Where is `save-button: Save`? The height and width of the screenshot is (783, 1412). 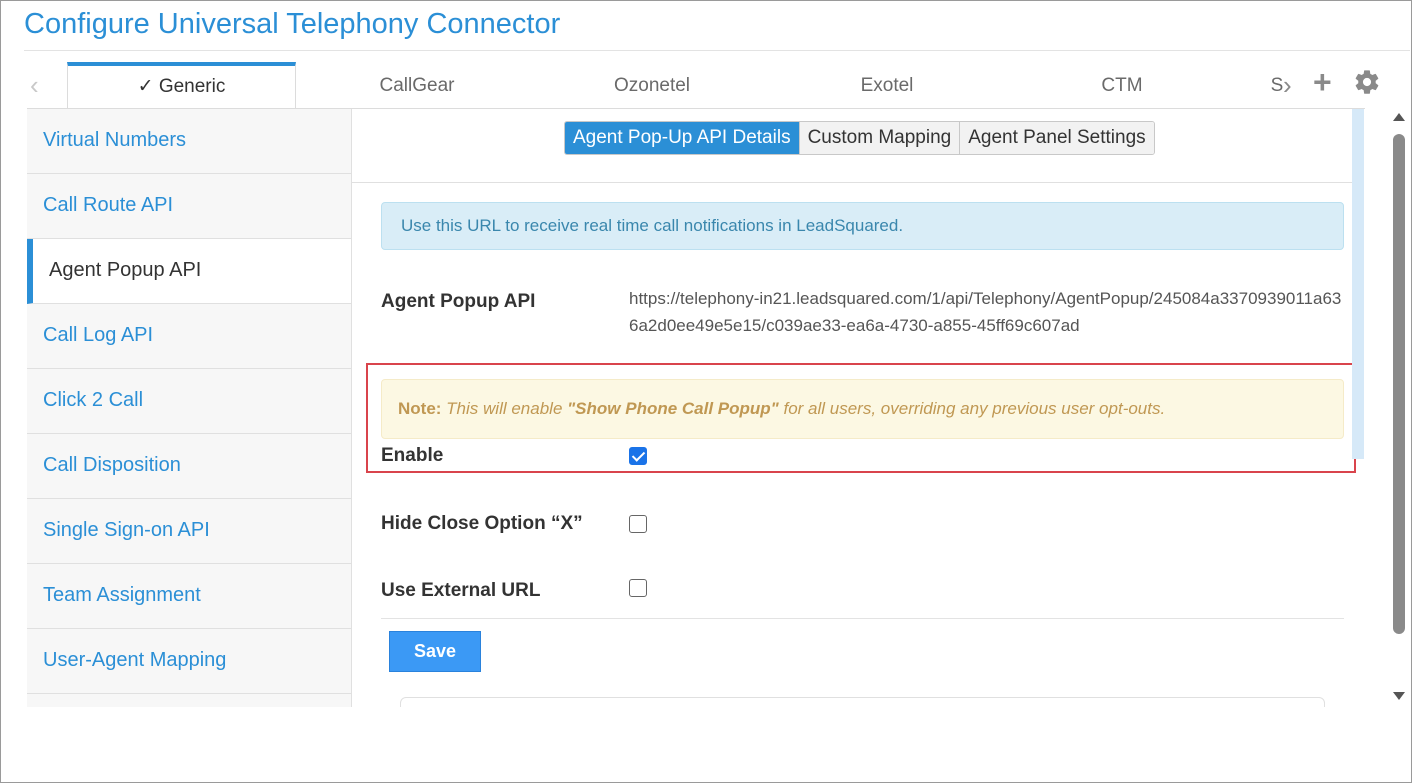 save-button: Save is located at coordinates (435, 651).